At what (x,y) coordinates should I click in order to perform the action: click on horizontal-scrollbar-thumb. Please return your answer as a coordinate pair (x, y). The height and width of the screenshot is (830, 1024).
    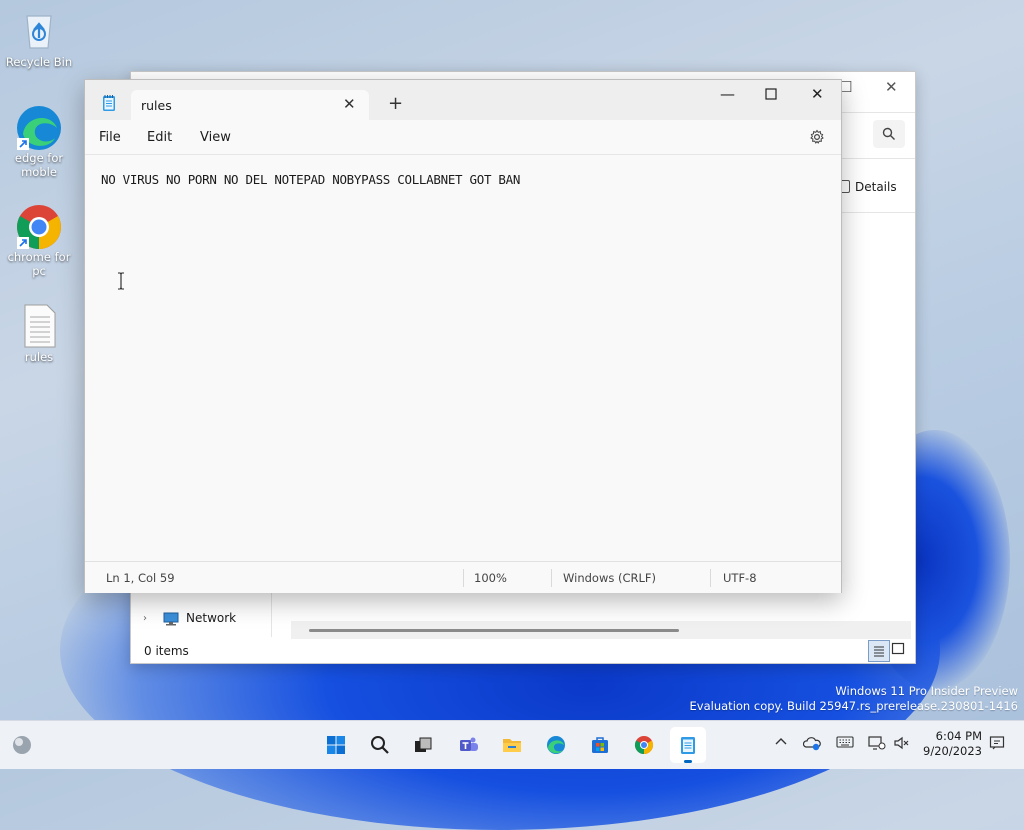
    Looking at the image, I should click on (494, 630).